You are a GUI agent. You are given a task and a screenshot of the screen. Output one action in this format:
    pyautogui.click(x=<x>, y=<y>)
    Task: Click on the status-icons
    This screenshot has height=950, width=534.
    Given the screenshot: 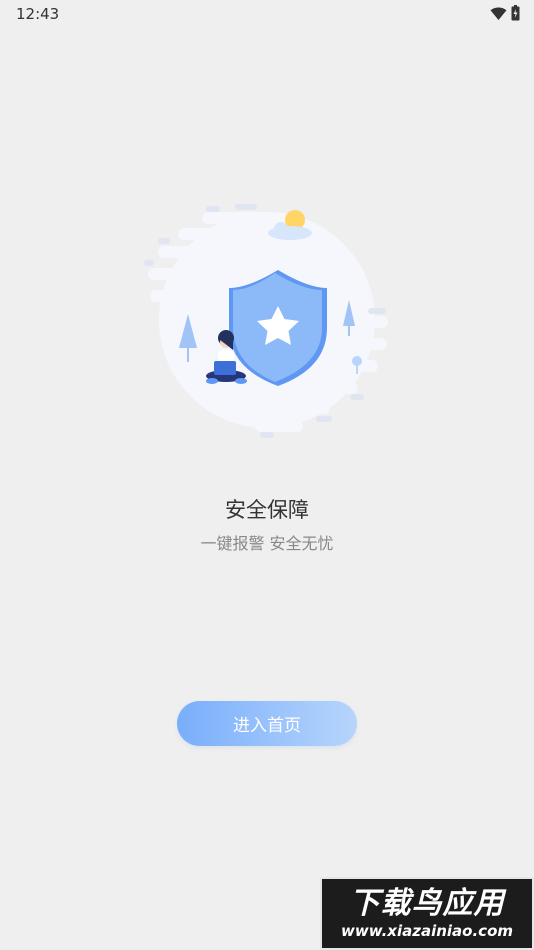 What is the action you would take?
    pyautogui.click(x=505, y=15)
    